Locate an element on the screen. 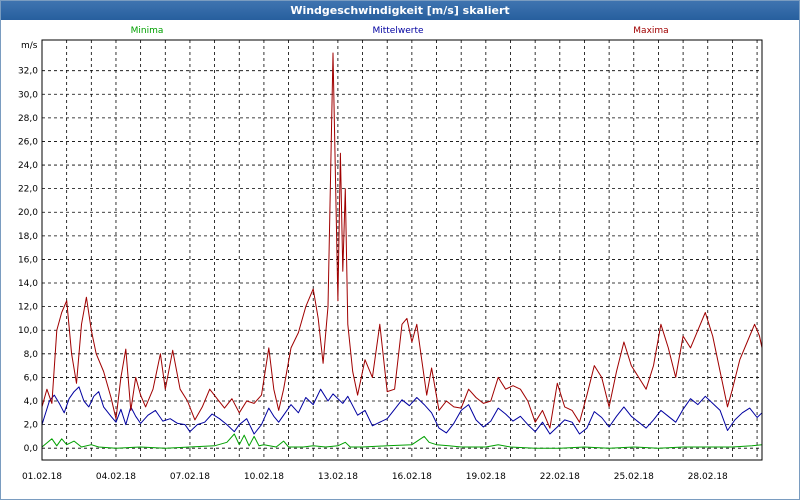 Image resolution: width=800 pixels, height=500 pixels. y-tick-label: 24,0 is located at coordinates (28, 166).